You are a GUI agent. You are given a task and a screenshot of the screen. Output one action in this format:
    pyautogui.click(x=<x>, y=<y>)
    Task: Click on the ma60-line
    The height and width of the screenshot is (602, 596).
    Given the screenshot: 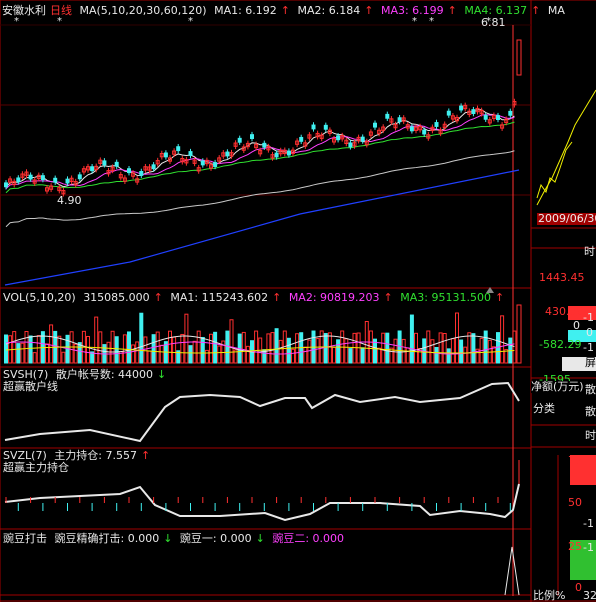 What is the action you would take?
    pyautogui.click(x=260, y=189)
    